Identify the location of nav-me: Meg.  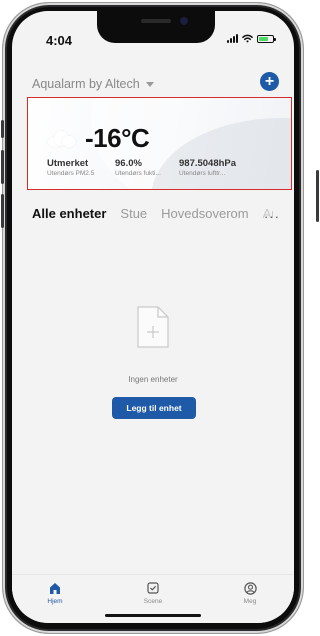
(250, 593).